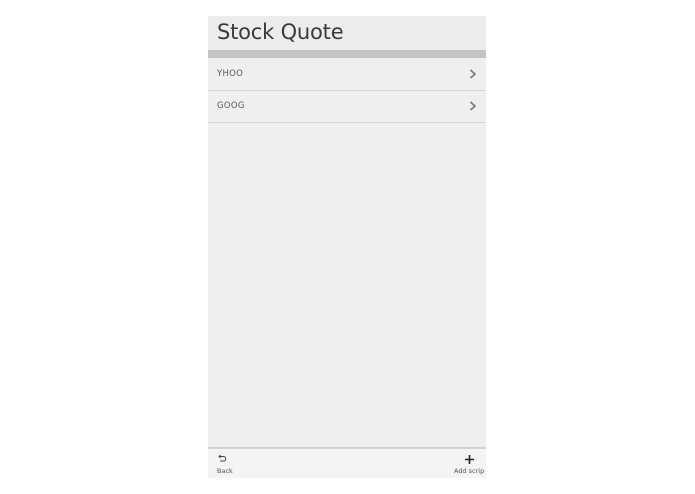 The width and height of the screenshot is (695, 494). What do you see at coordinates (347, 462) in the screenshot?
I see `bottom-toolbar: Back Add scrip` at bounding box center [347, 462].